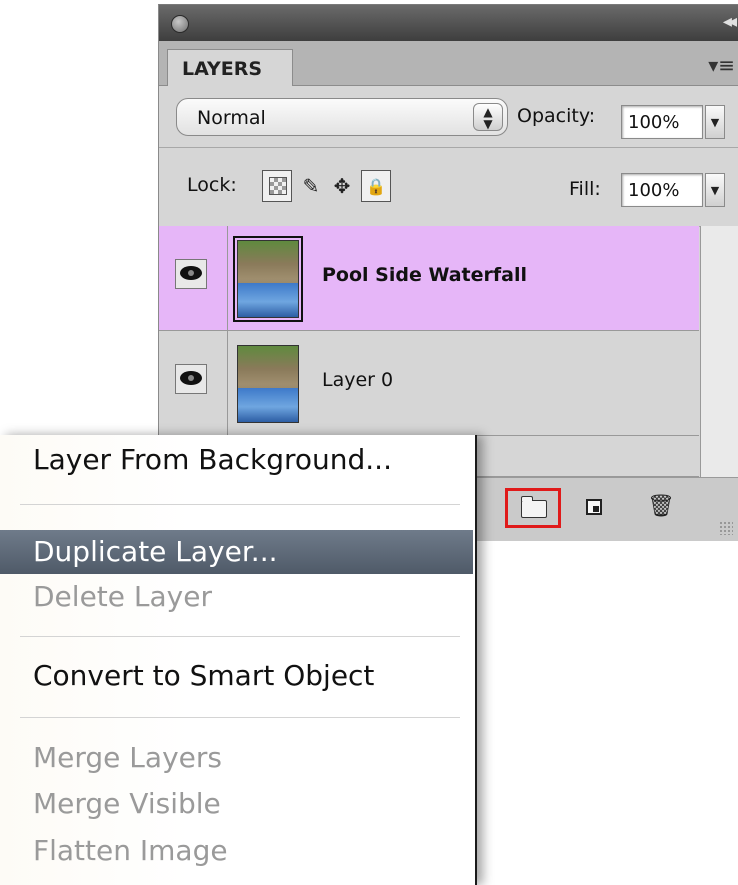 The image size is (738, 885). What do you see at coordinates (236, 851) in the screenshot?
I see `menu-item-flatten-image: Flatten Image` at bounding box center [236, 851].